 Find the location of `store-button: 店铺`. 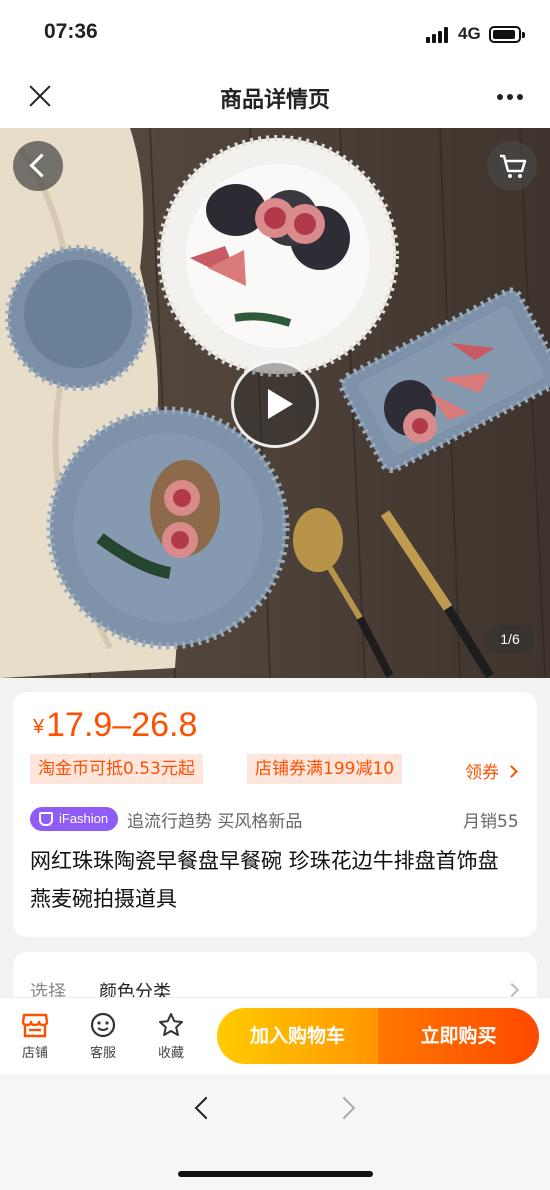

store-button: 店铺 is located at coordinates (35, 1029).